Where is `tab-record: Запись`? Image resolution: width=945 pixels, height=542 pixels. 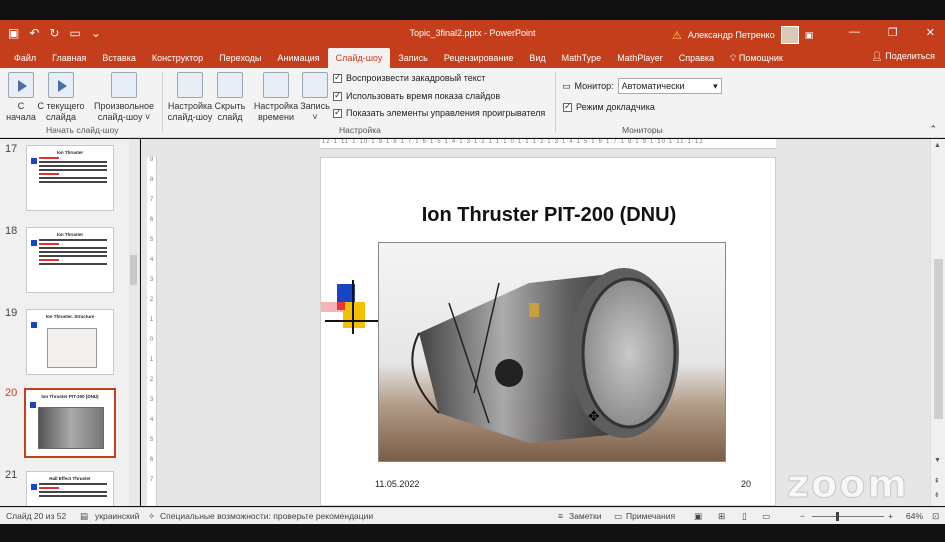 tab-record: Запись is located at coordinates (413, 58).